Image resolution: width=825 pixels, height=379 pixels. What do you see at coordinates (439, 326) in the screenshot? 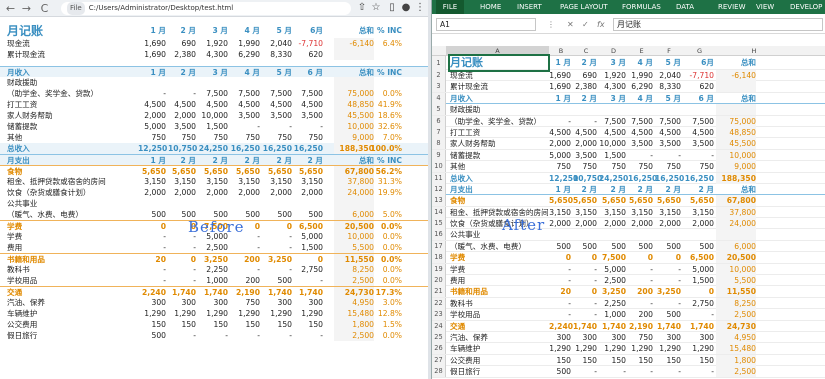
I see `row-number: 24` at bounding box center [439, 326].